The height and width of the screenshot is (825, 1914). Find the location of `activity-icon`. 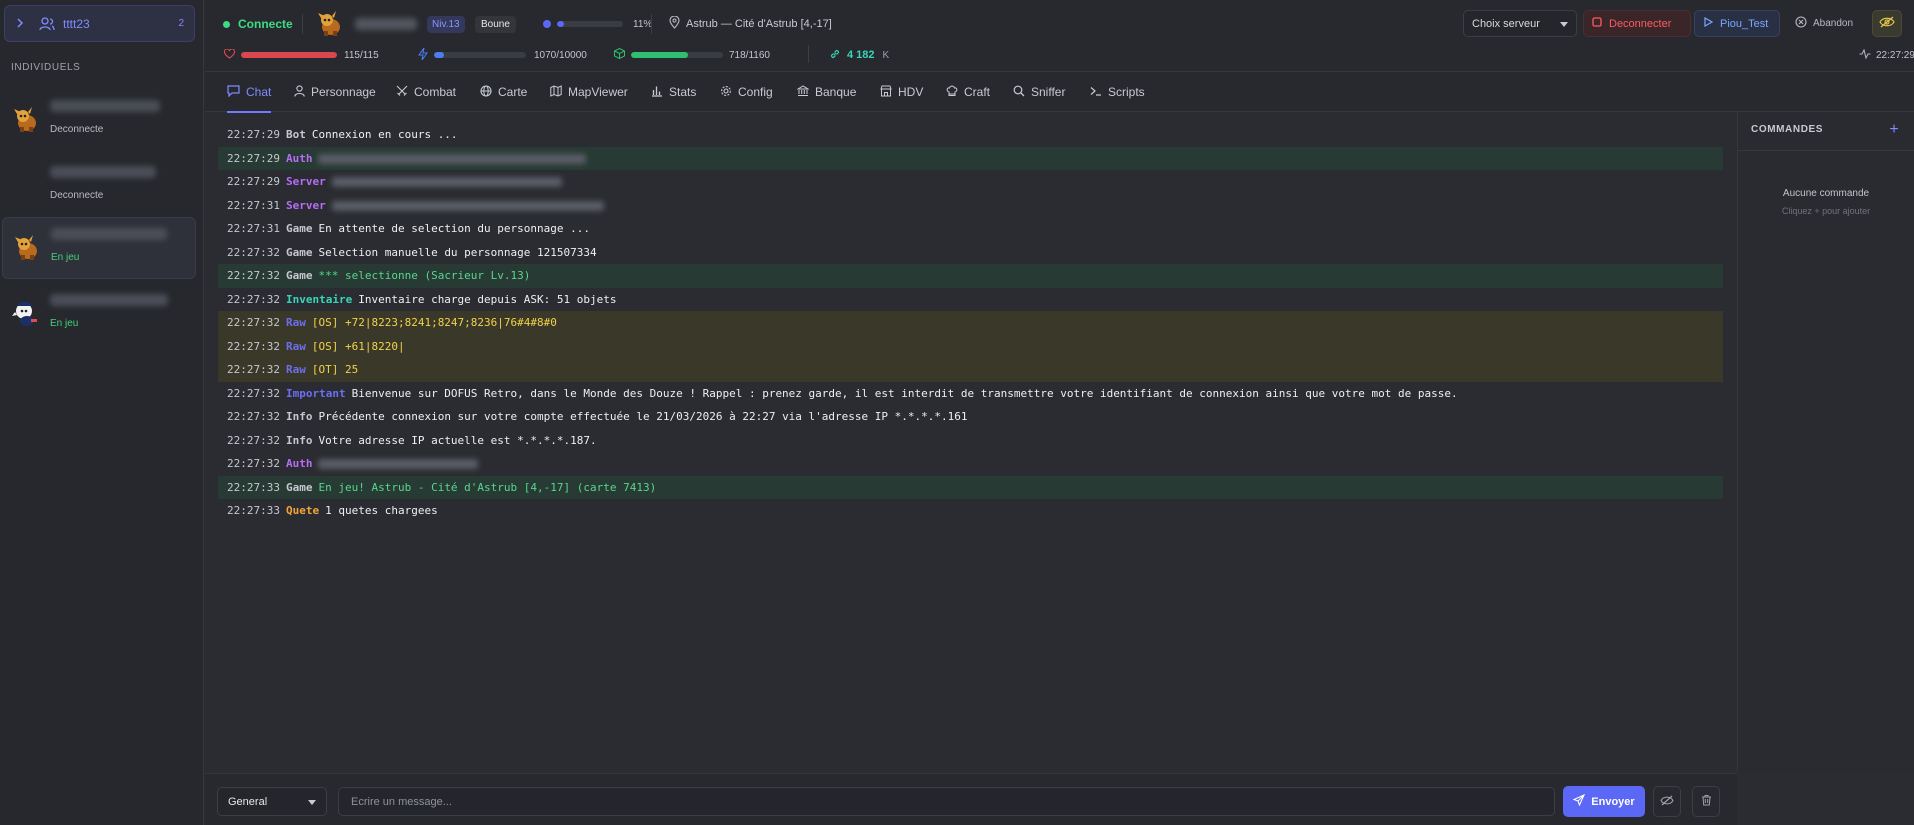

activity-icon is located at coordinates (1865, 55).